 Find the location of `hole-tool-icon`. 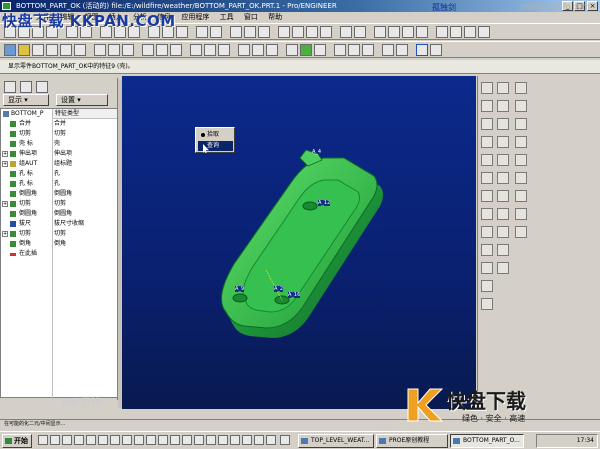

hole-tool-icon is located at coordinates (487, 160).